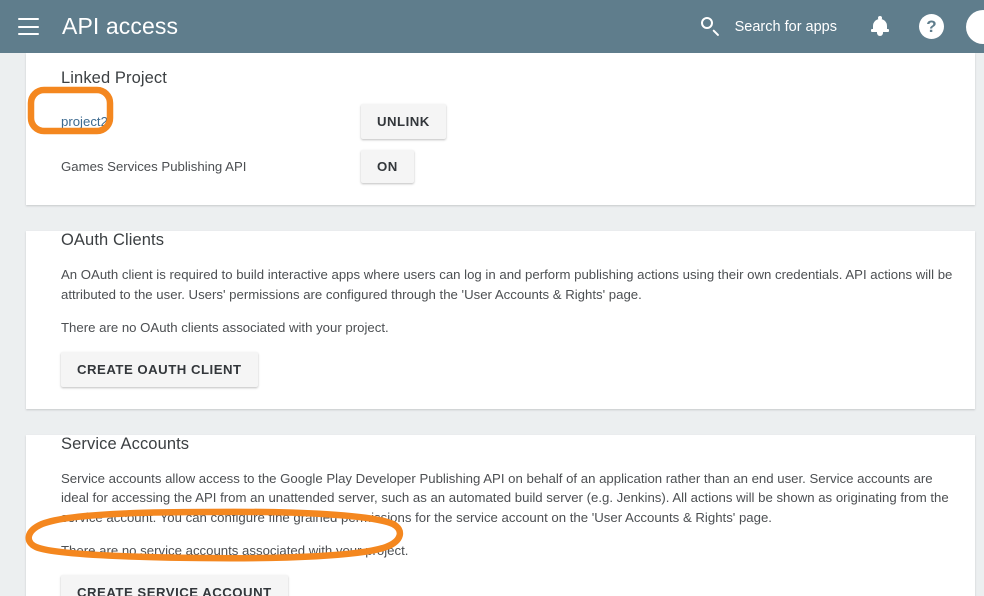  I want to click on project-link-cell: project2, so click(211, 121).